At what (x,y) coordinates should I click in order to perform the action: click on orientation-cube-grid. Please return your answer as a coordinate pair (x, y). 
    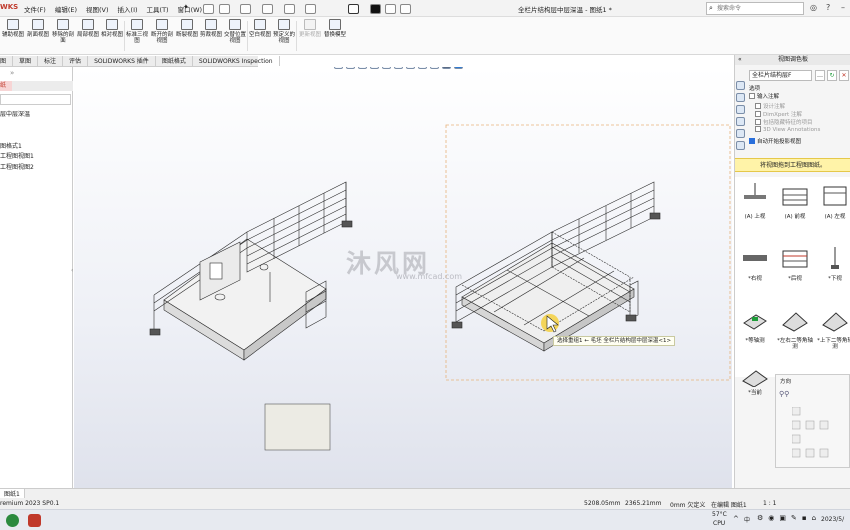
    Looking at the image, I should click on (816, 434).